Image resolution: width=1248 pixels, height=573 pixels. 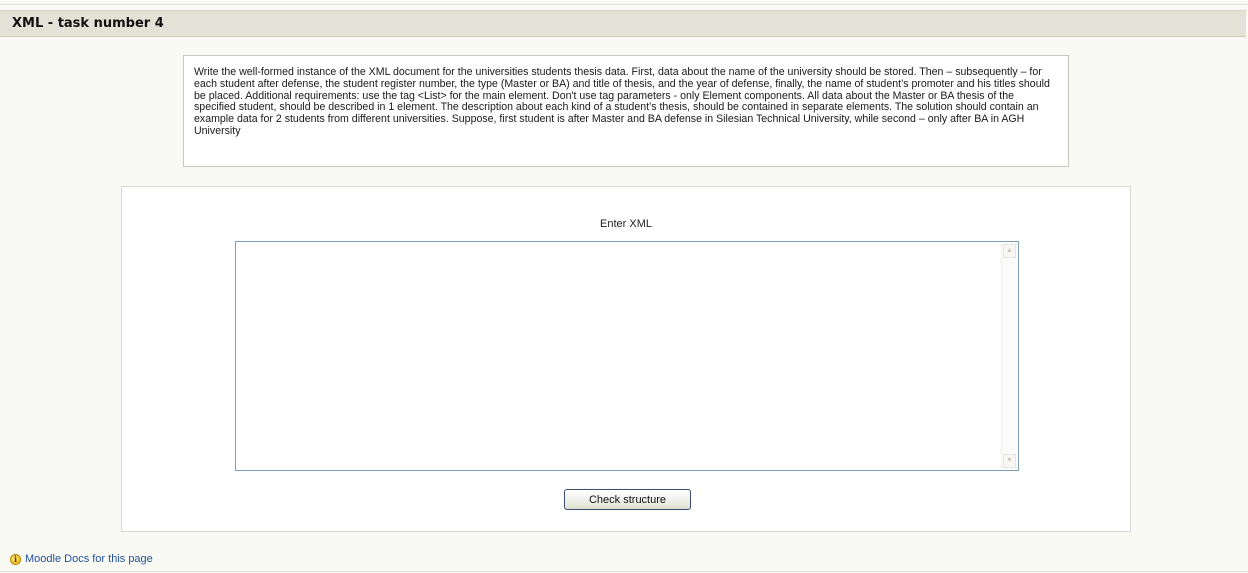 What do you see at coordinates (626, 224) in the screenshot?
I see `enter-xml-label: Enter XML` at bounding box center [626, 224].